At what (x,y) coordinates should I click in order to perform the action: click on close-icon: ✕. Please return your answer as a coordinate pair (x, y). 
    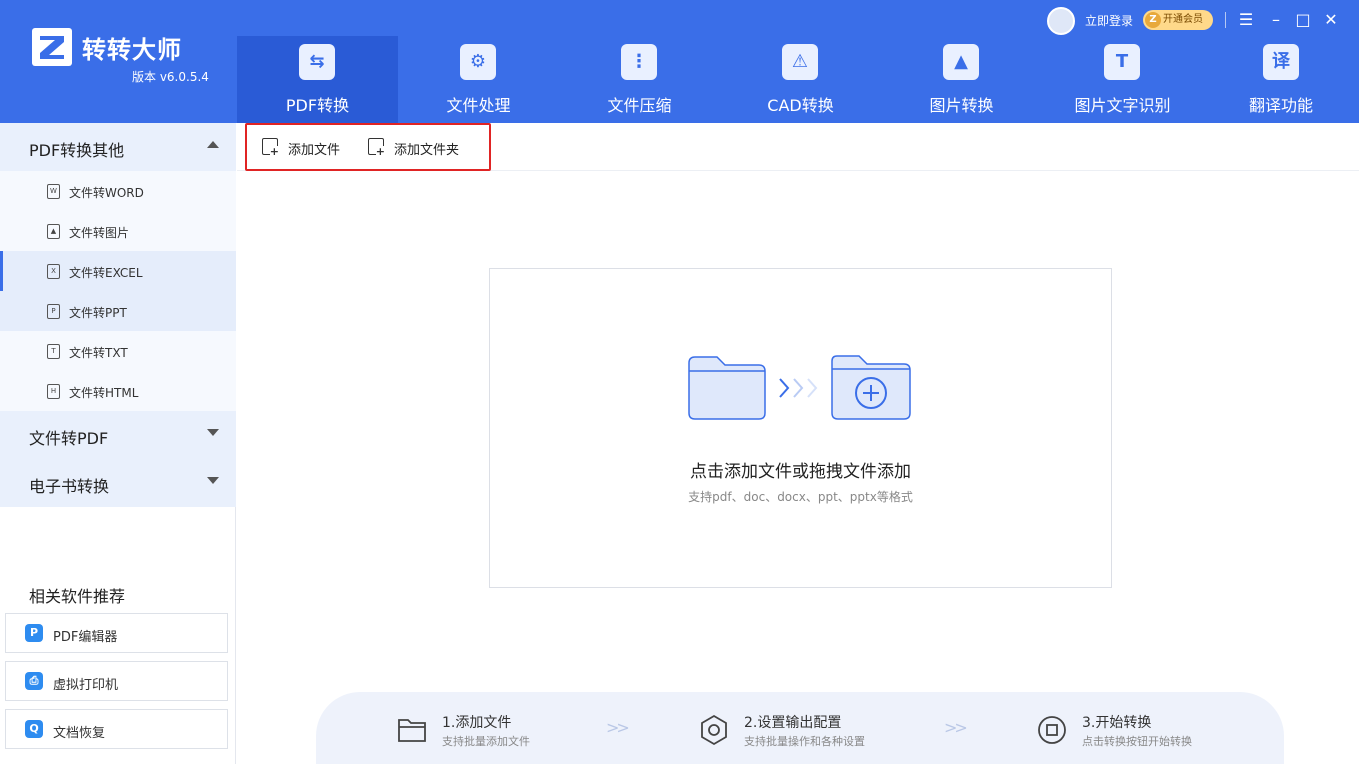
    Looking at the image, I should click on (1331, 20).